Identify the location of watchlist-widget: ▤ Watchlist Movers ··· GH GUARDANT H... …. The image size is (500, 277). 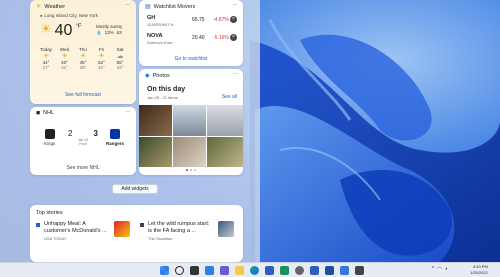
(191, 33).